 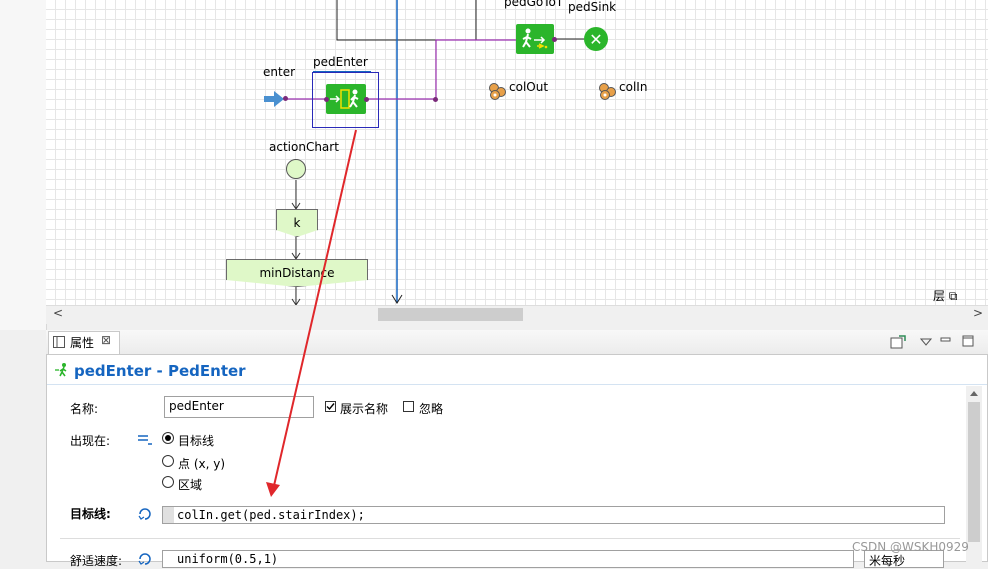 I want to click on appear-radio-area, so click(x=168, y=482).